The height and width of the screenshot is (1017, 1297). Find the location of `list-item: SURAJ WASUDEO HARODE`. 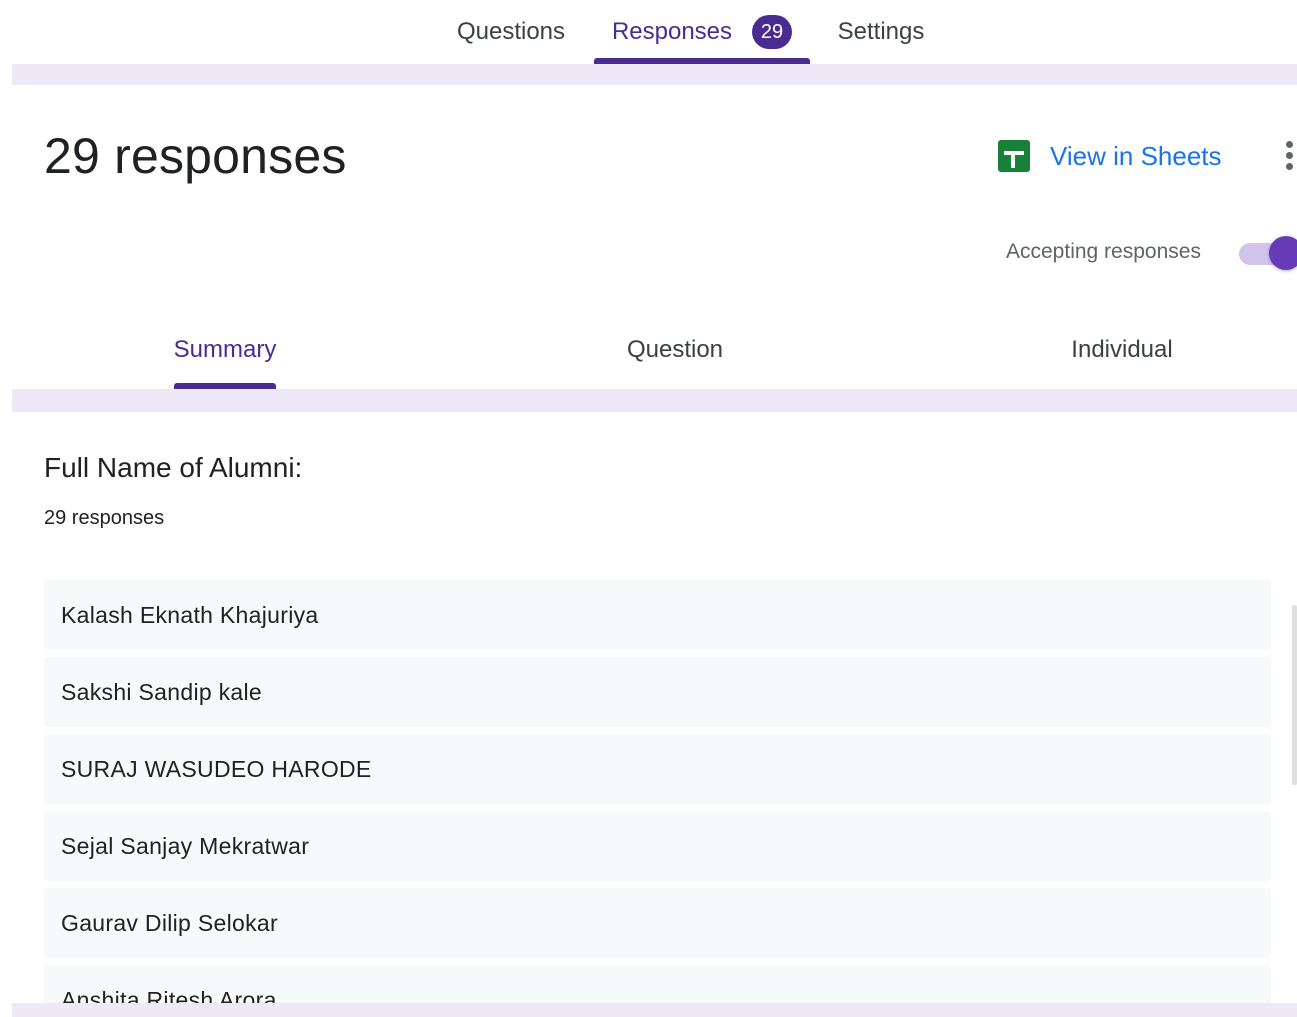

list-item: SURAJ WASUDEO HARODE is located at coordinates (657, 769).